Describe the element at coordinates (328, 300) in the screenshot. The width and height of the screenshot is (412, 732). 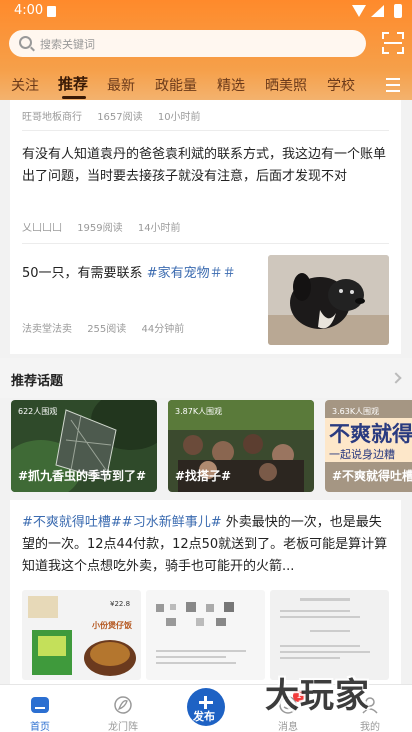
I see `dog-photo` at that location.